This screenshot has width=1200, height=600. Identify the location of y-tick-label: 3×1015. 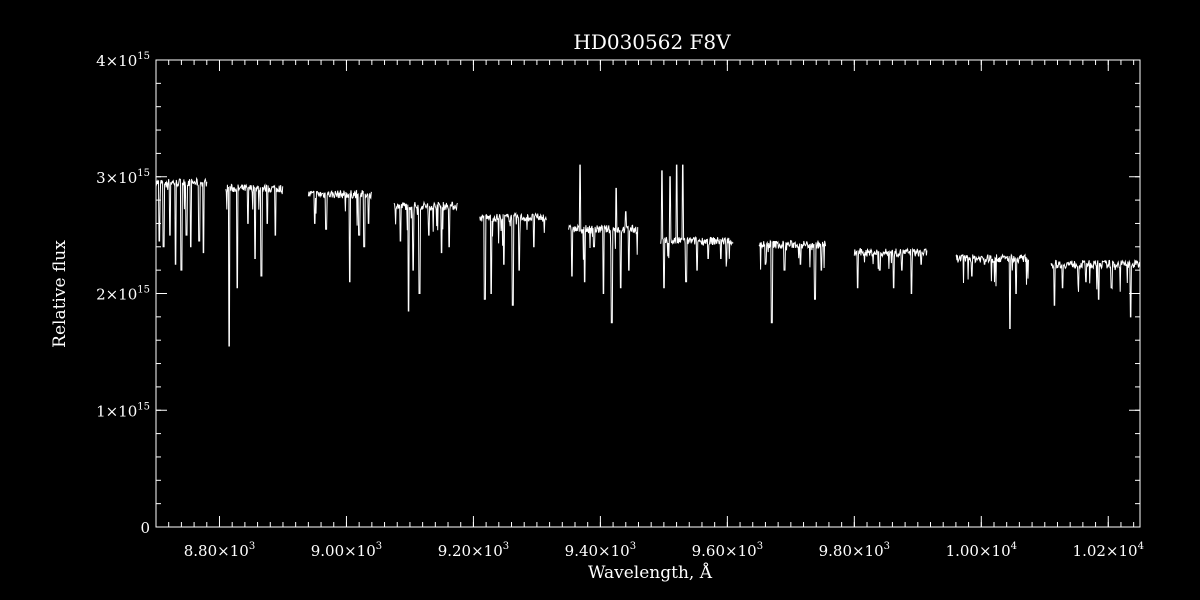
(123, 177).